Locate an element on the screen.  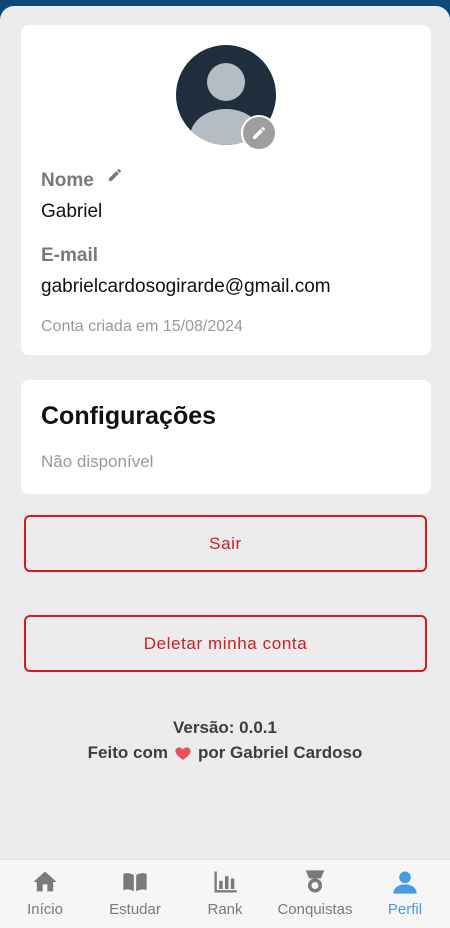
logout-button: Sair is located at coordinates (225, 543).